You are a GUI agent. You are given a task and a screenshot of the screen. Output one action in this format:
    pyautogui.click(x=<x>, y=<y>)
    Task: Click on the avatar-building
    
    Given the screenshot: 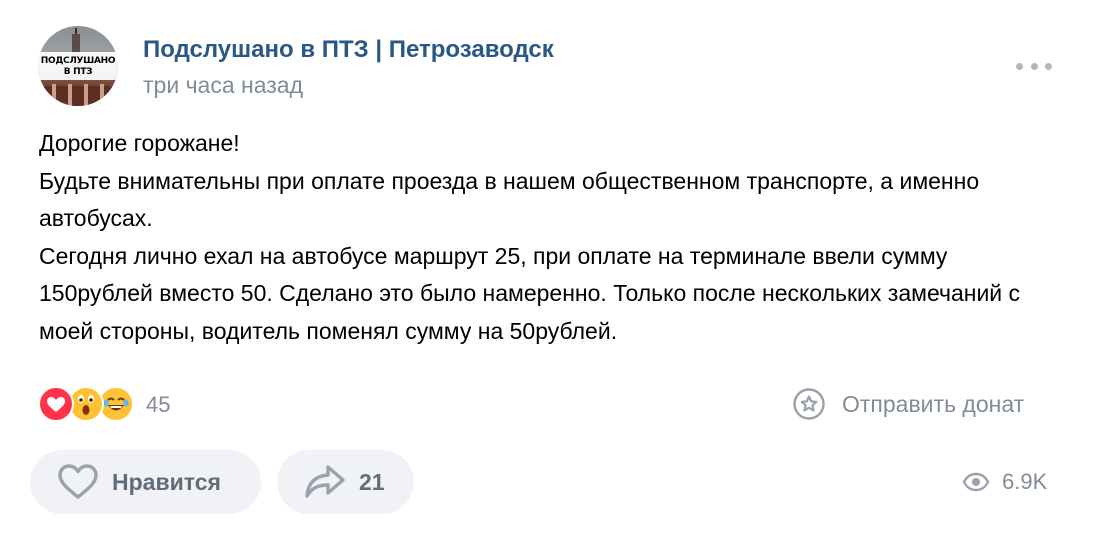 What is the action you would take?
    pyautogui.click(x=78, y=96)
    